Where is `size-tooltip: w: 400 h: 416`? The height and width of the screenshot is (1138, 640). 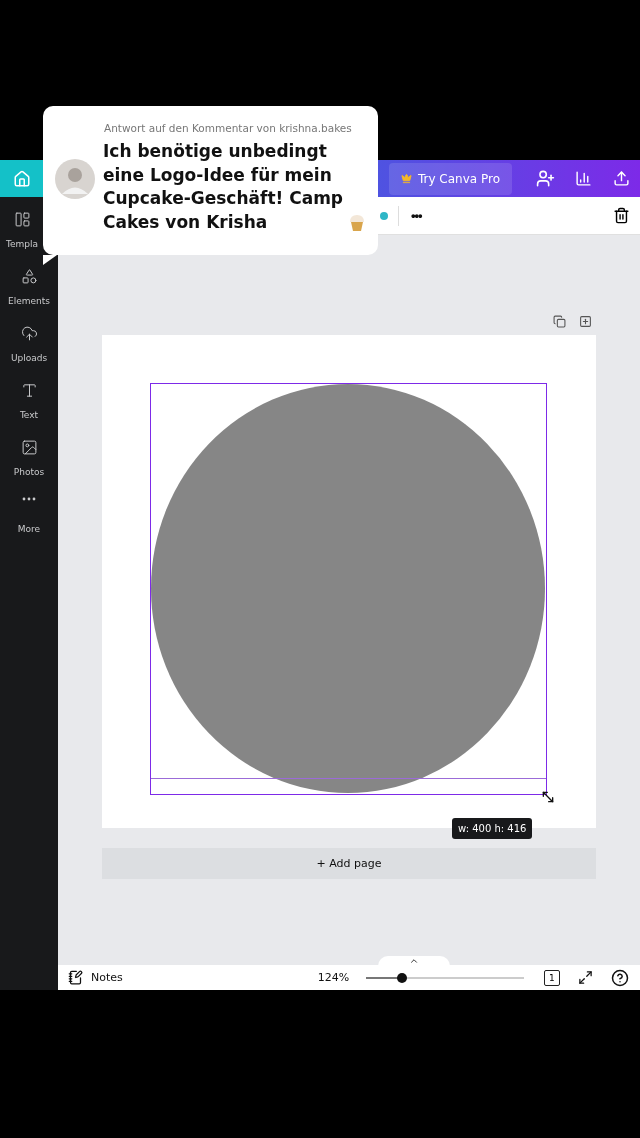
size-tooltip: w: 400 h: 416 is located at coordinates (492, 828).